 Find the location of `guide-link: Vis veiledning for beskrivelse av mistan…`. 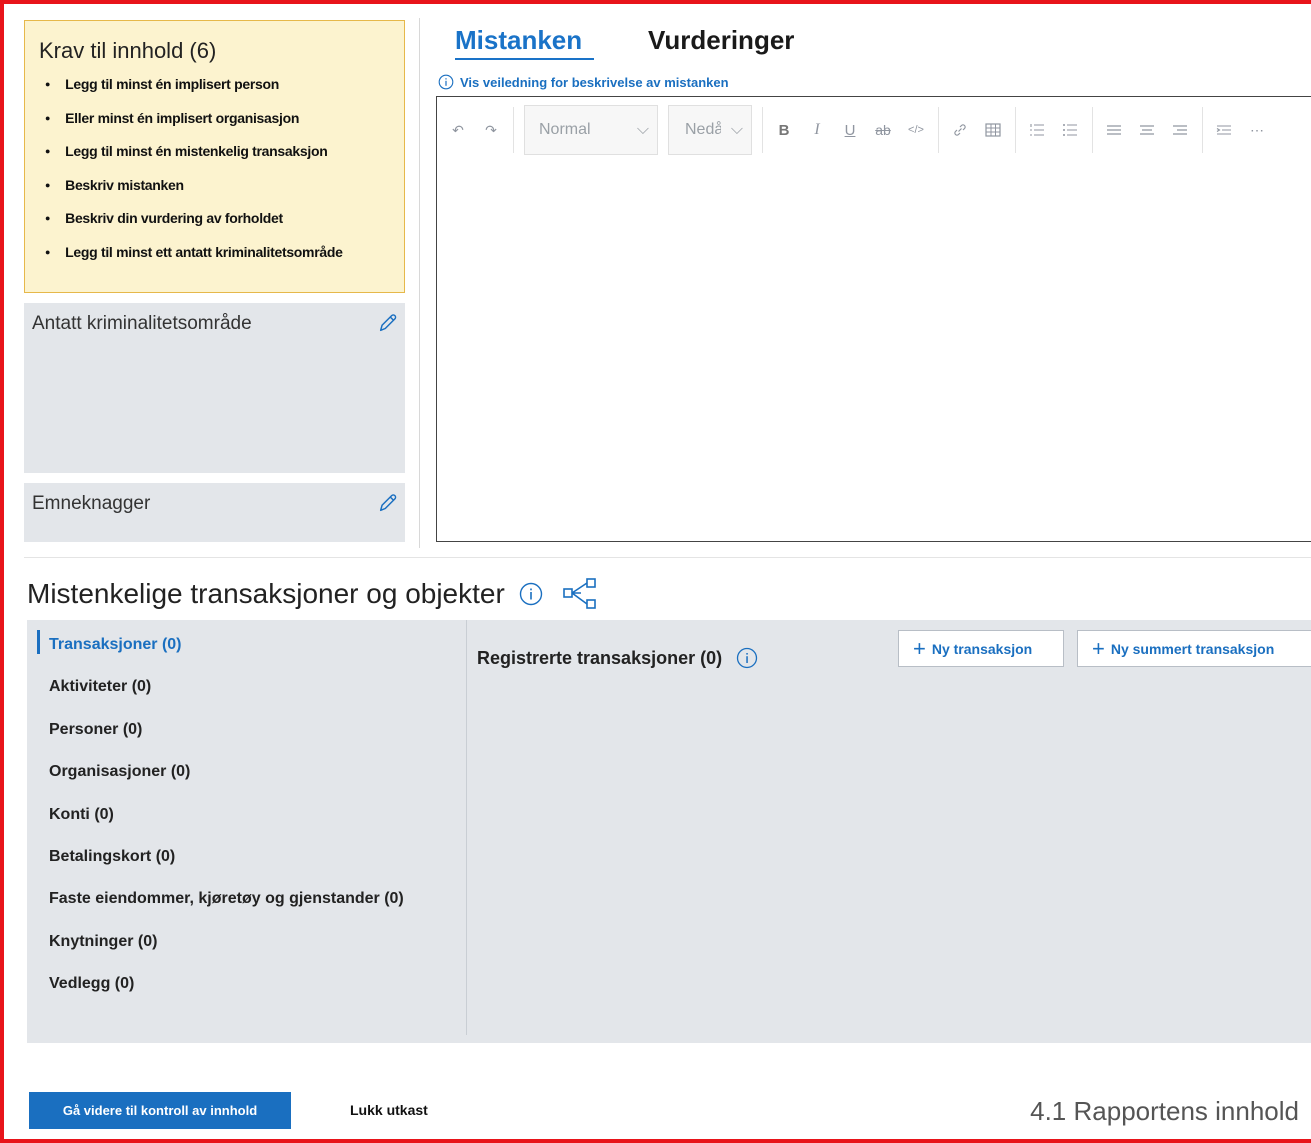

guide-link: Vis veiledning for beskrivelse av mistan… is located at coordinates (583, 82).